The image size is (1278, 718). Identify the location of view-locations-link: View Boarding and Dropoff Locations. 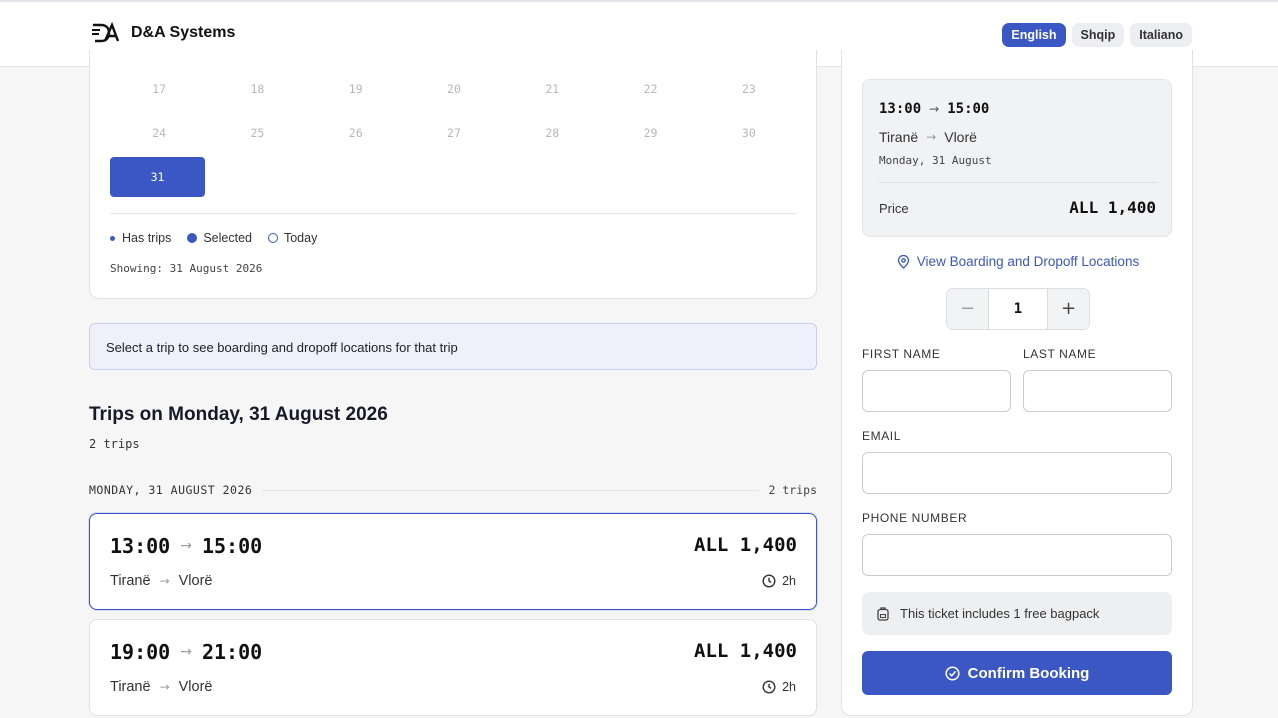
(1018, 261).